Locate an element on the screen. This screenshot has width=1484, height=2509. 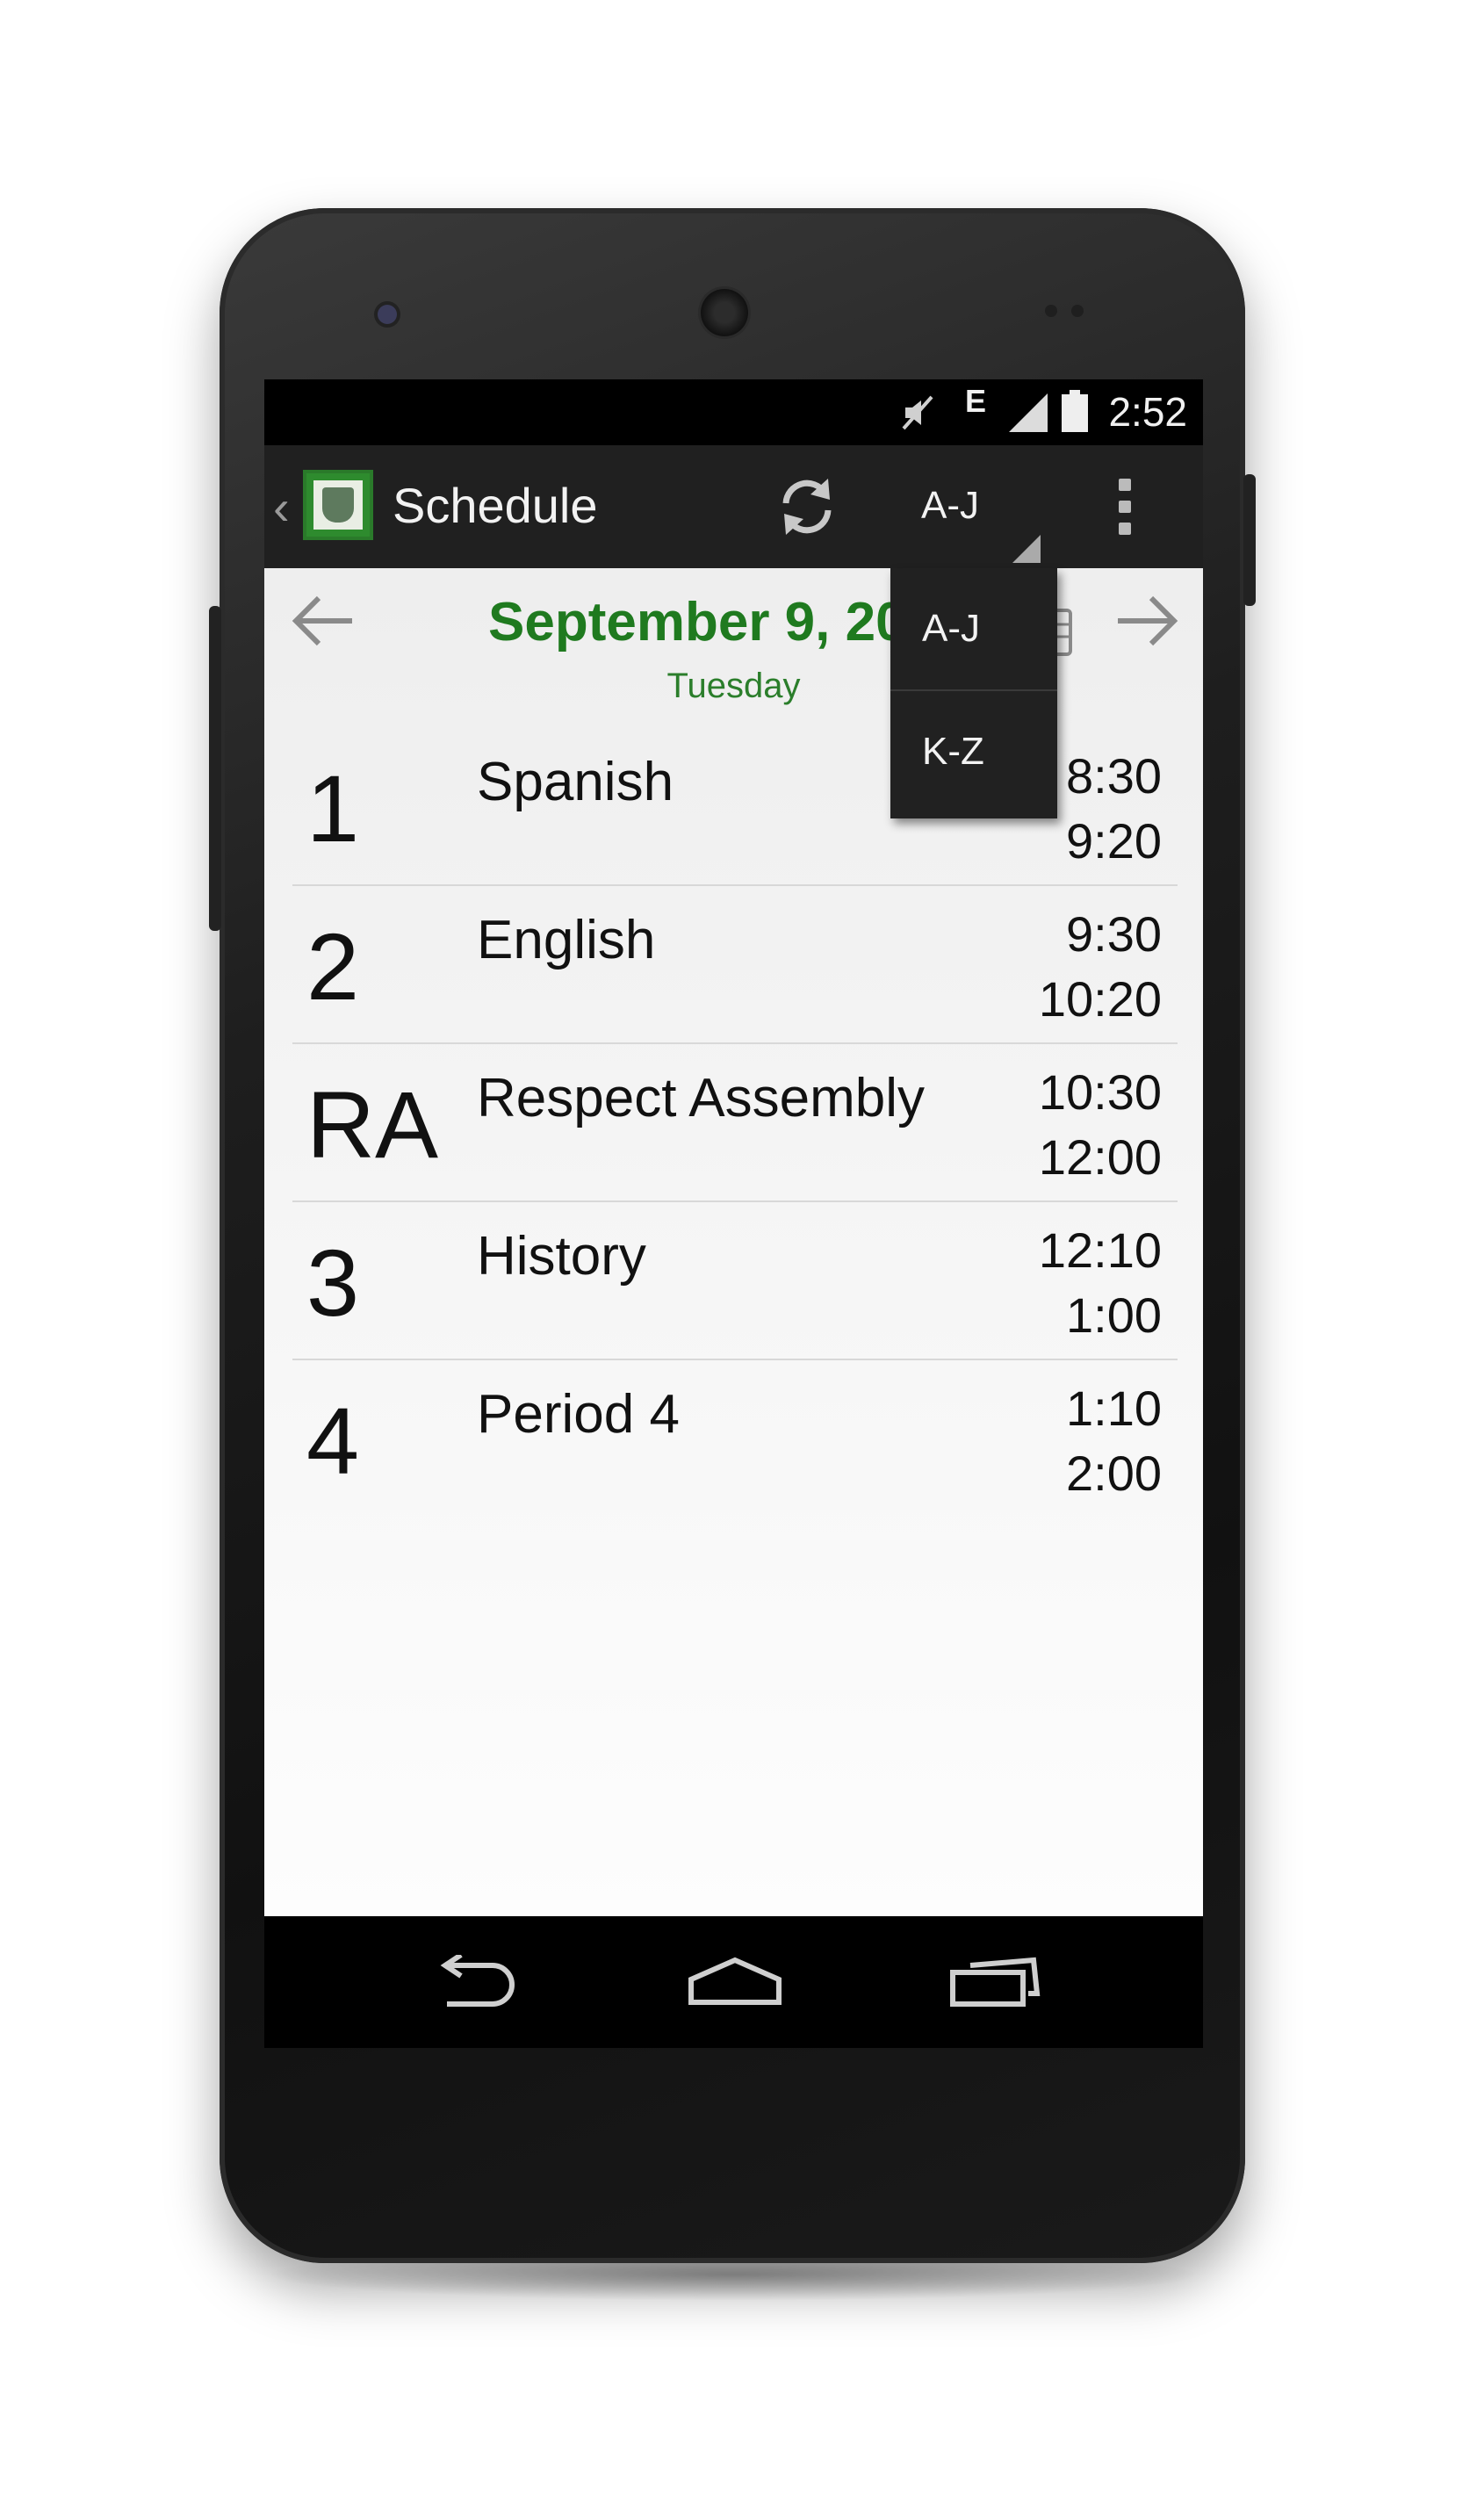
dropdown-option-a-j: A-J is located at coordinates (973, 629).